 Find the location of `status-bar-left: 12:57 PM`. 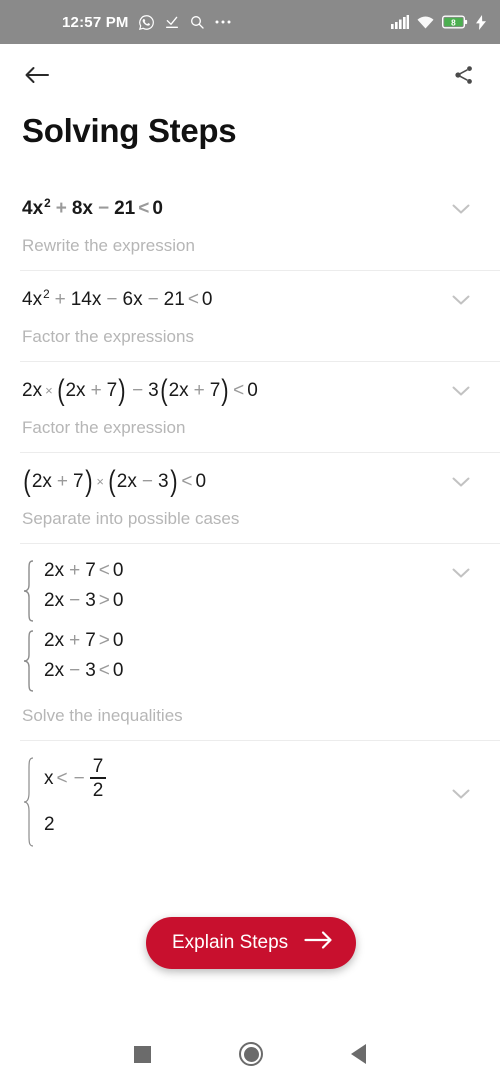

status-bar-left: 12:57 PM is located at coordinates (147, 22).